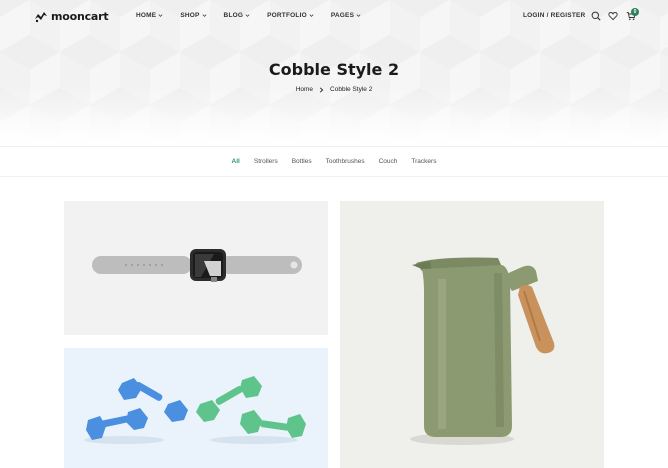 This screenshot has height=468, width=668. What do you see at coordinates (257, 15) in the screenshot?
I see `main-navigation: HOME SHOP BLOG PORTFOLIO PAGES` at bounding box center [257, 15].